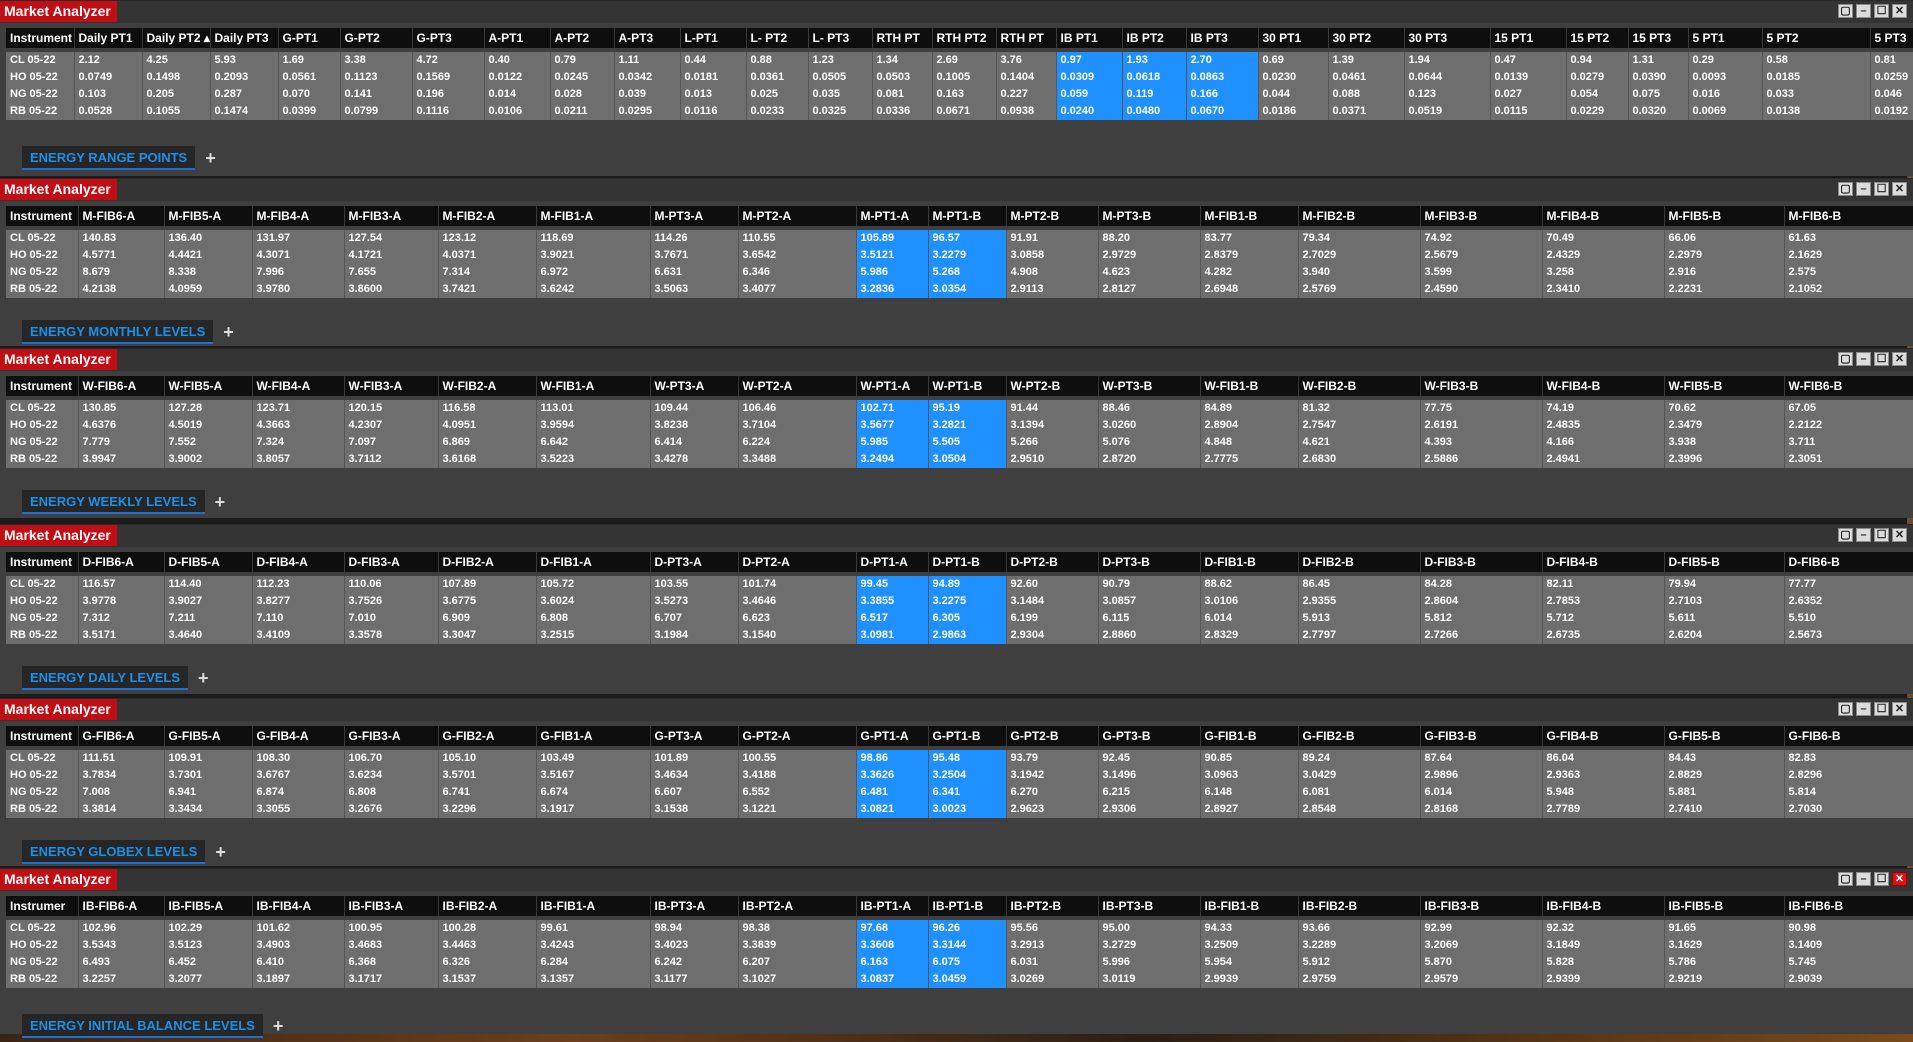  What do you see at coordinates (797, 962) in the screenshot?
I see `level-cell: 6.207` at bounding box center [797, 962].